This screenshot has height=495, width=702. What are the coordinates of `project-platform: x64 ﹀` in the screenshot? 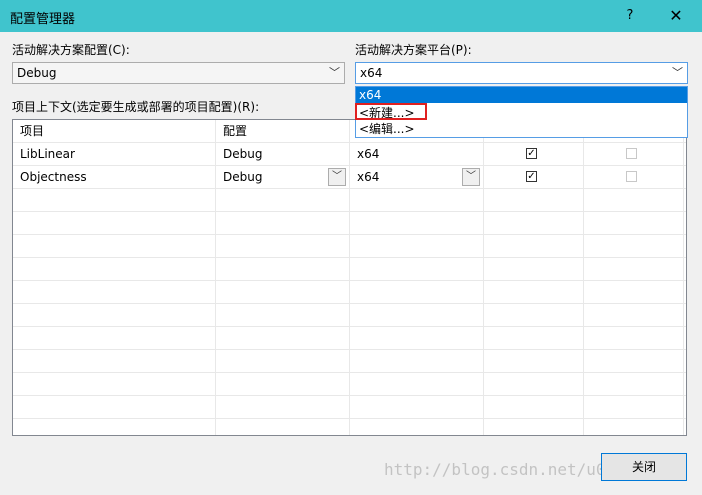 It's located at (417, 177).